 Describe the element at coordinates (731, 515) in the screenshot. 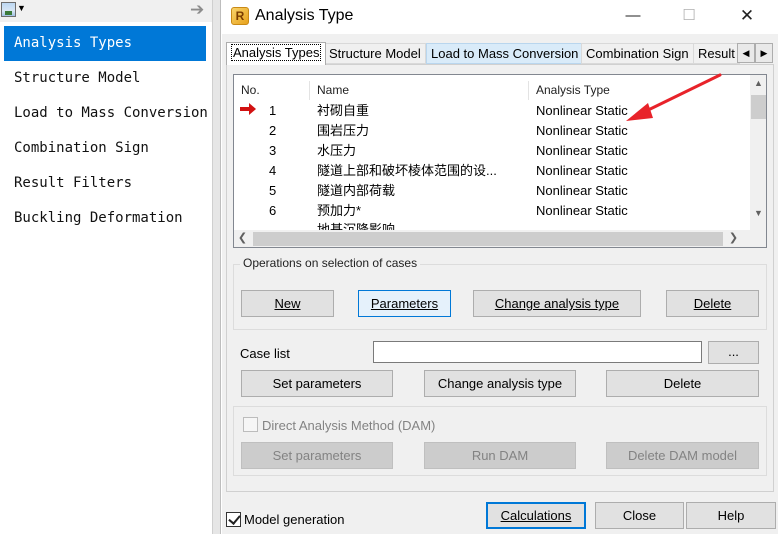

I see `help-button: Help` at that location.